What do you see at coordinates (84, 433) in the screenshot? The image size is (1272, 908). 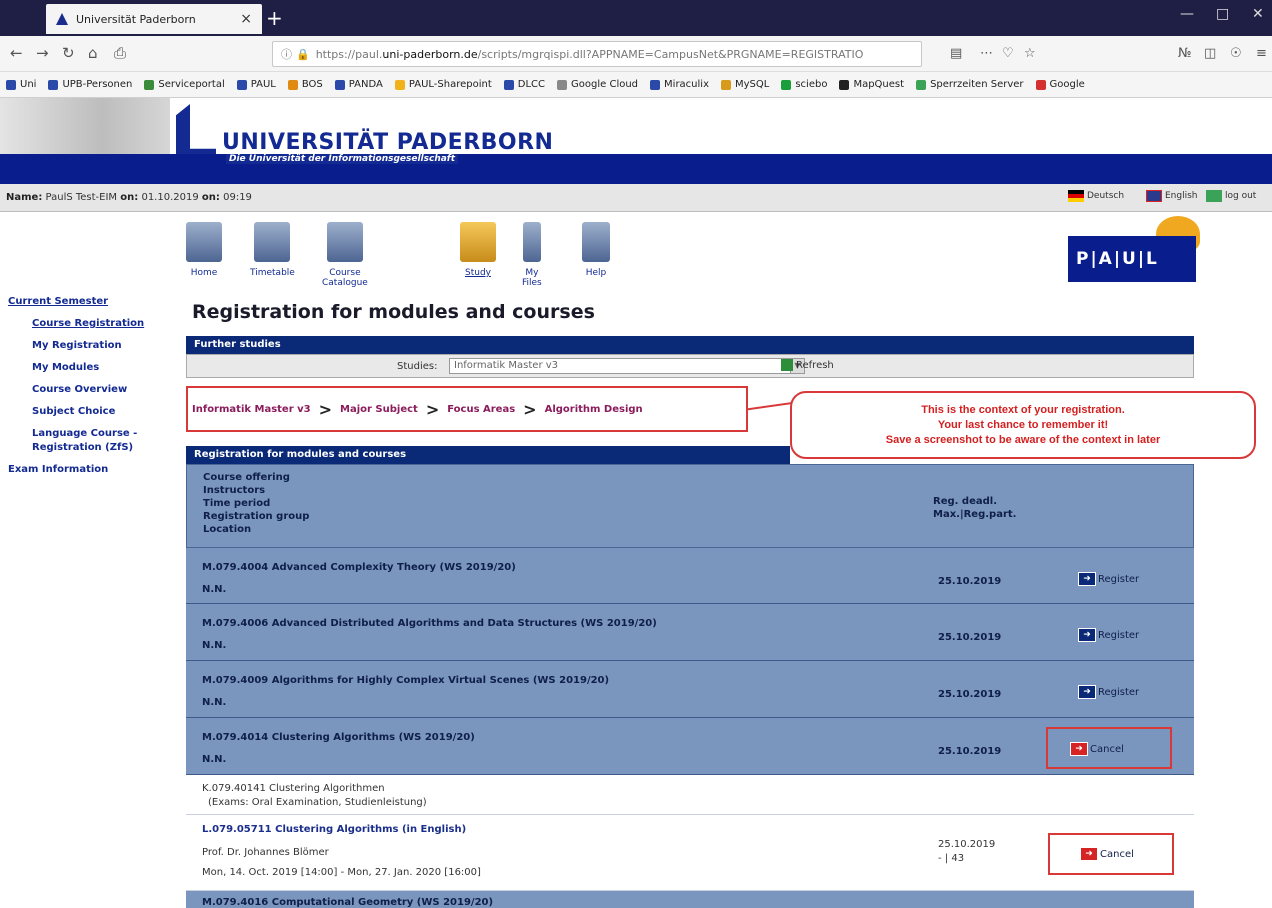 I see `sidebar-item-language-course: Language Course -` at bounding box center [84, 433].